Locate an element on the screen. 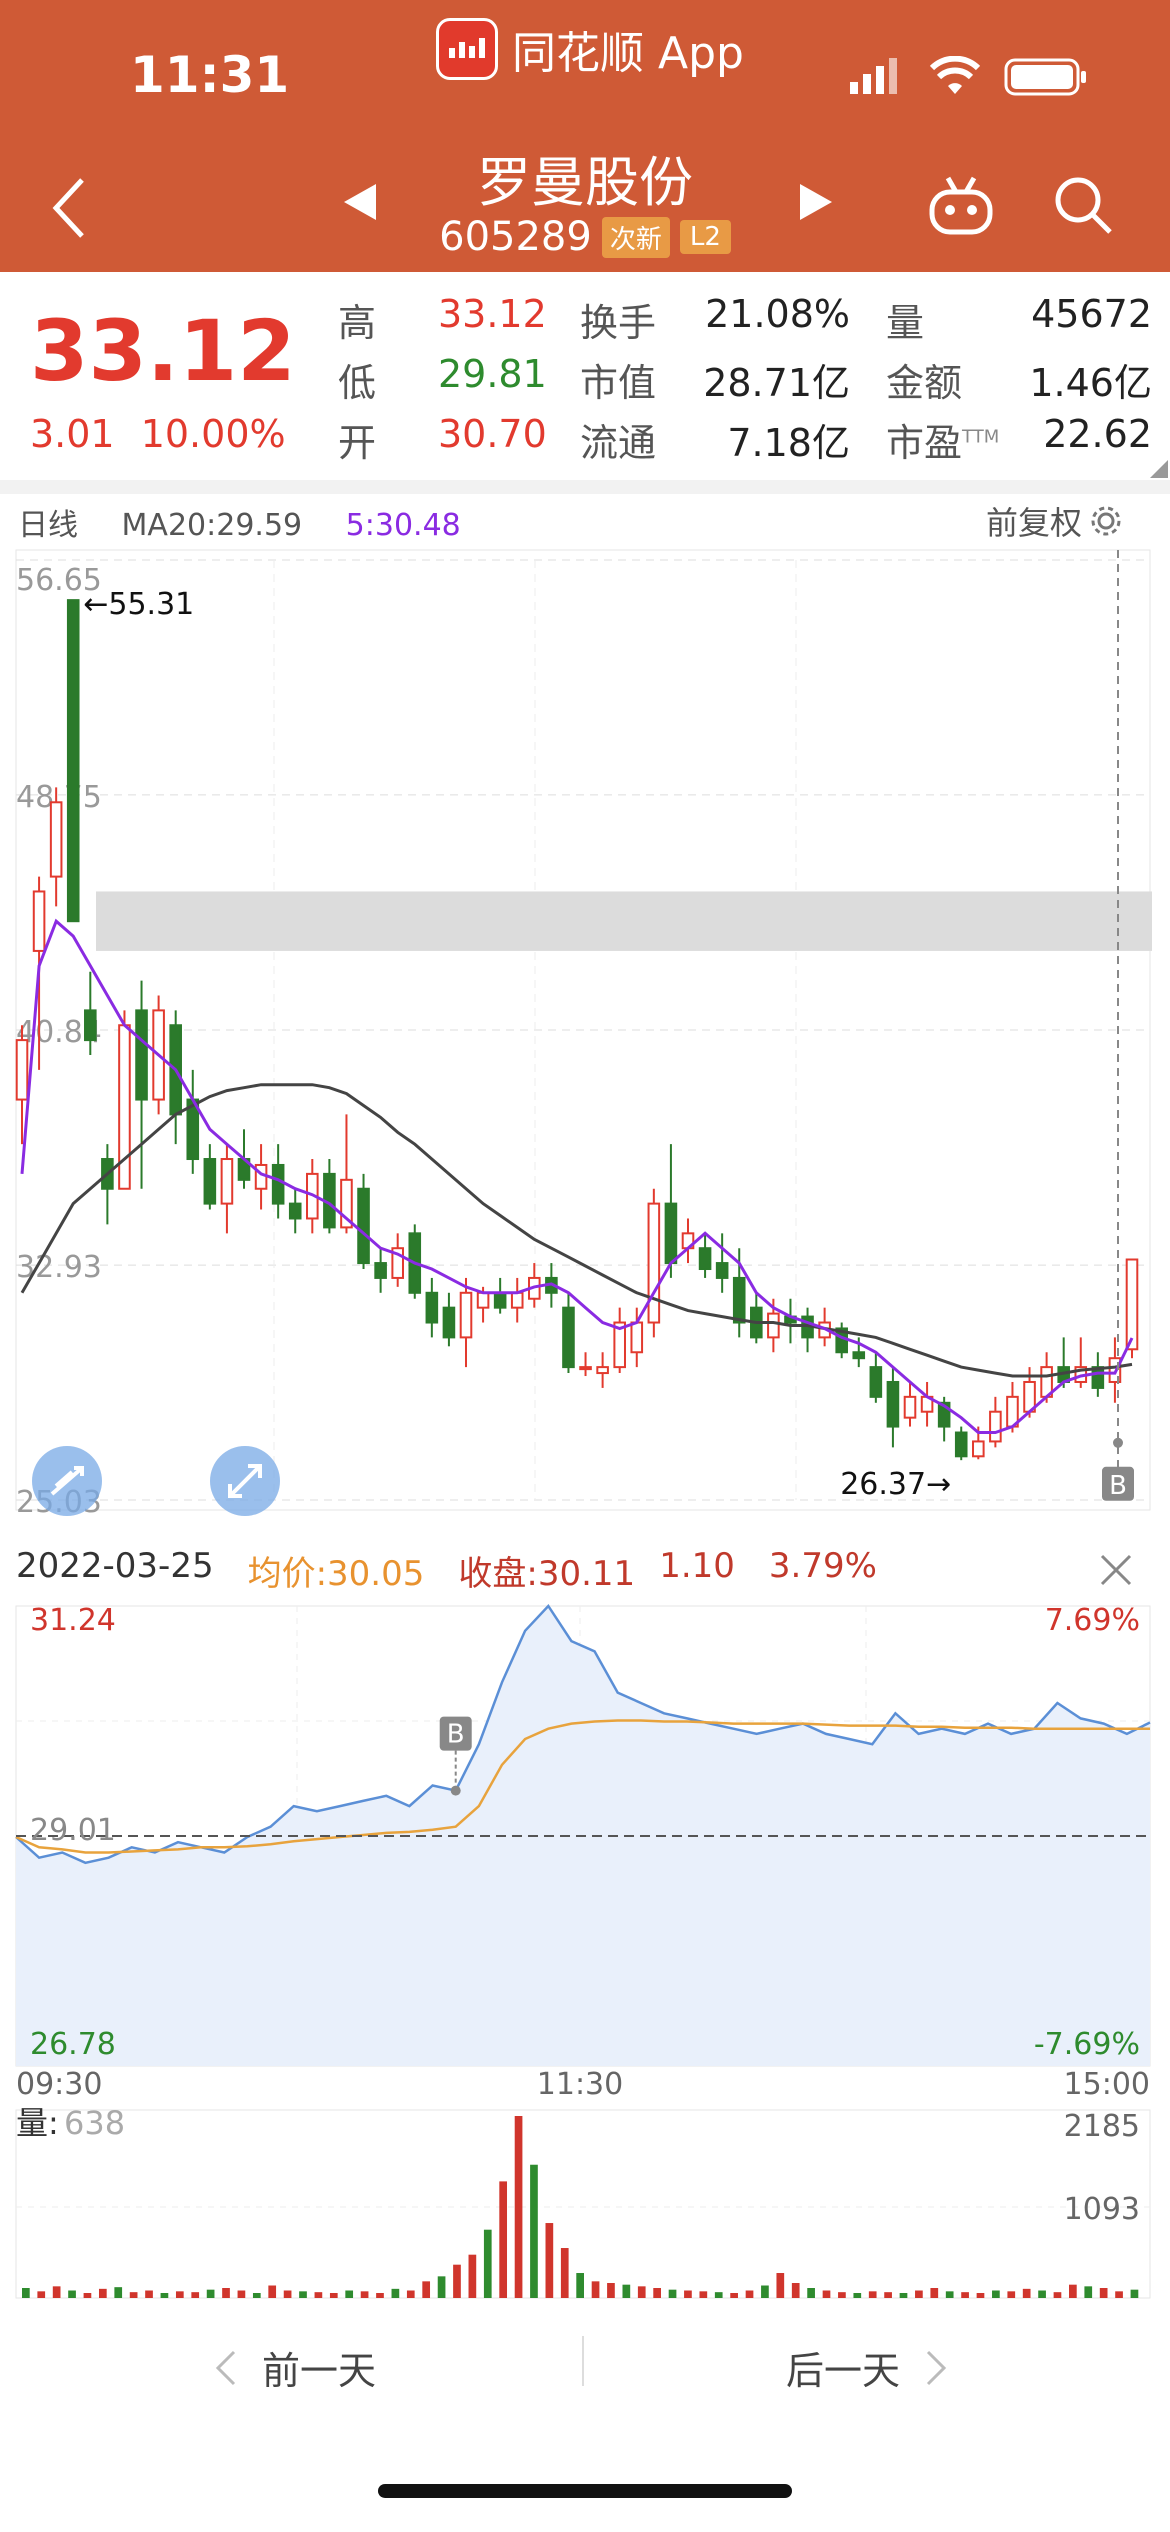  footer-divider is located at coordinates (583, 2361).